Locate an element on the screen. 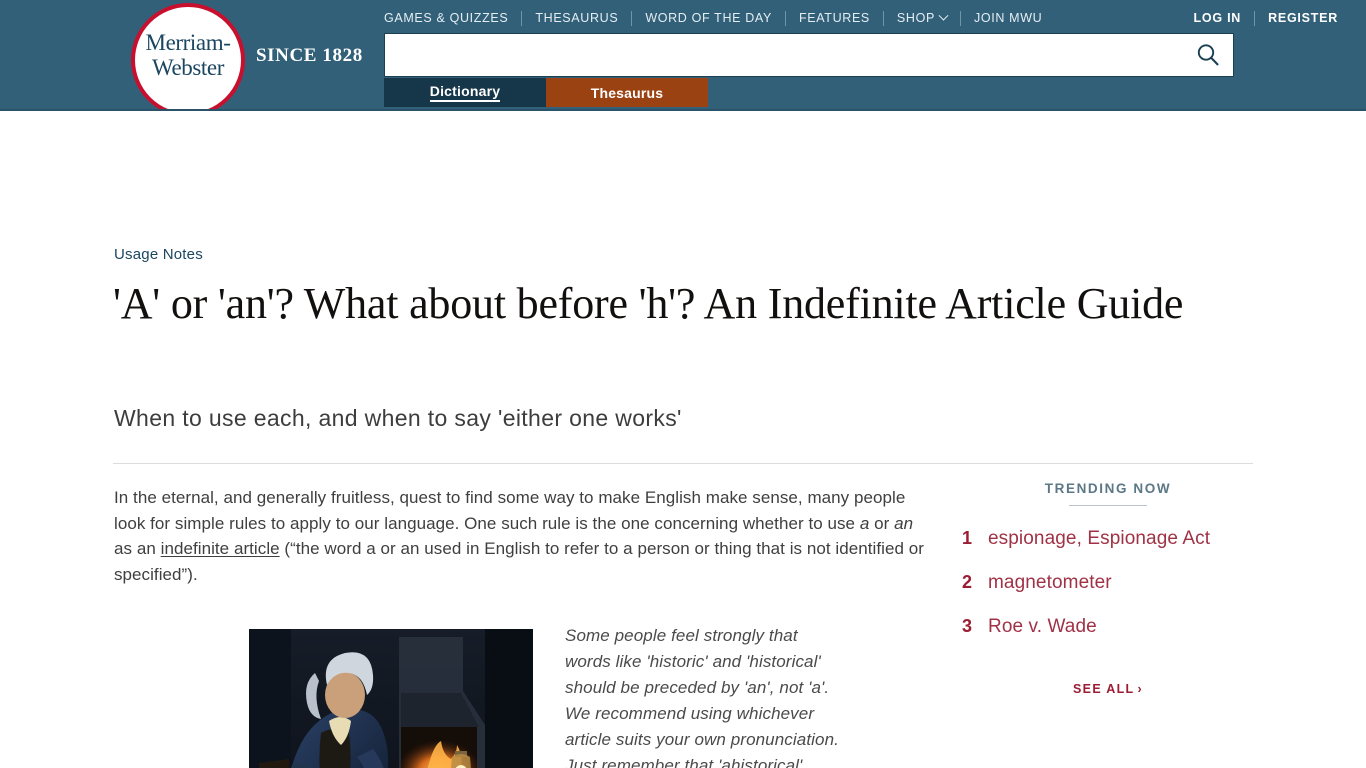  site-logo: Merriam- Webster is located at coordinates (190, 60).